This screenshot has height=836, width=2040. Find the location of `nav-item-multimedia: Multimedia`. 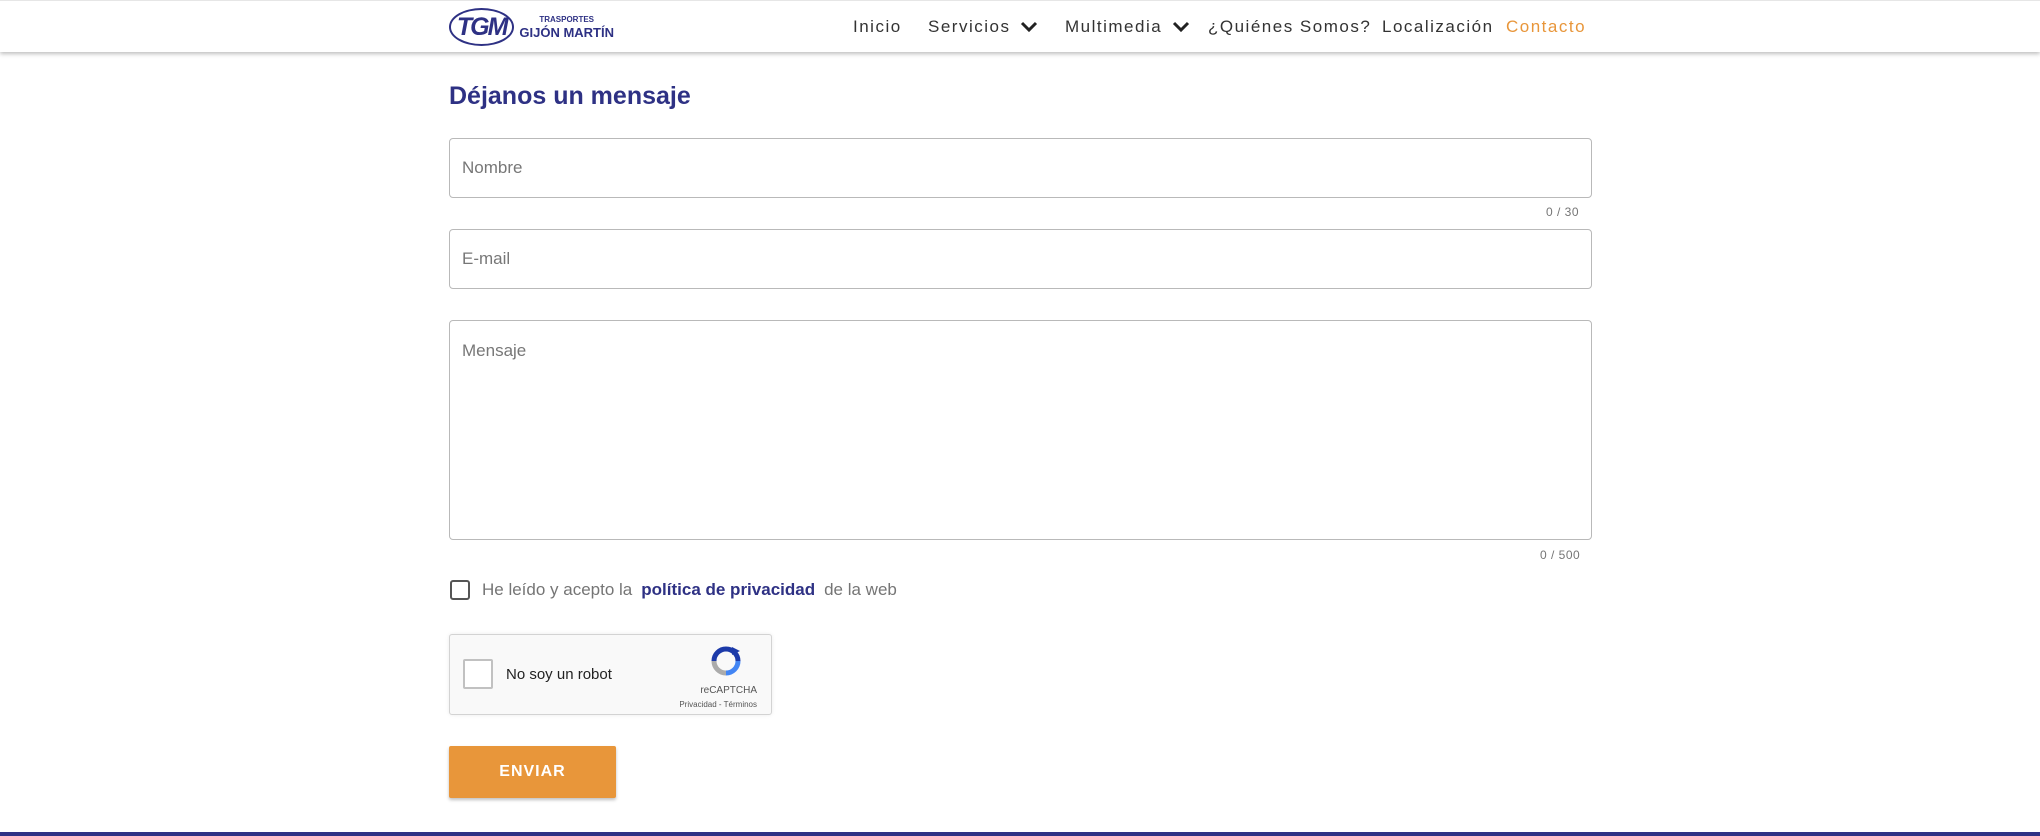

nav-item-multimedia: Multimedia is located at coordinates (1127, 27).